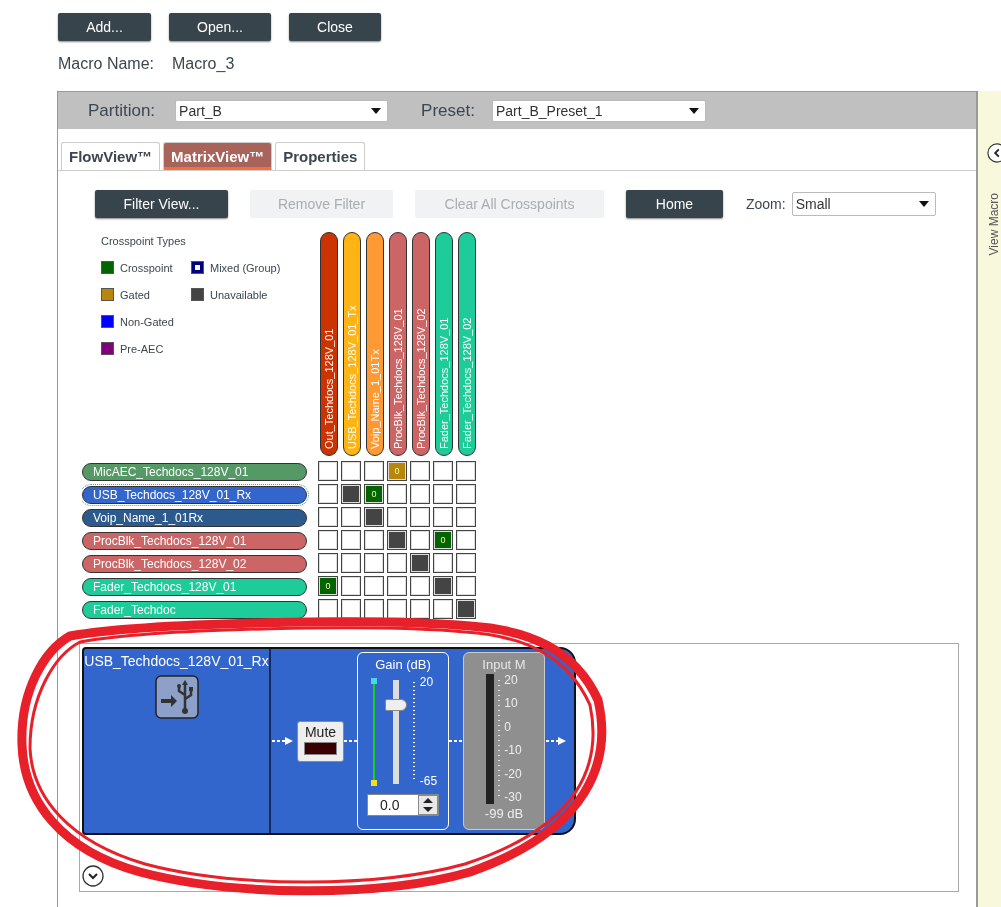 Image resolution: width=1001 pixels, height=907 pixels. Describe the element at coordinates (146, 267) in the screenshot. I see `legend-label: Crosspoint` at that location.